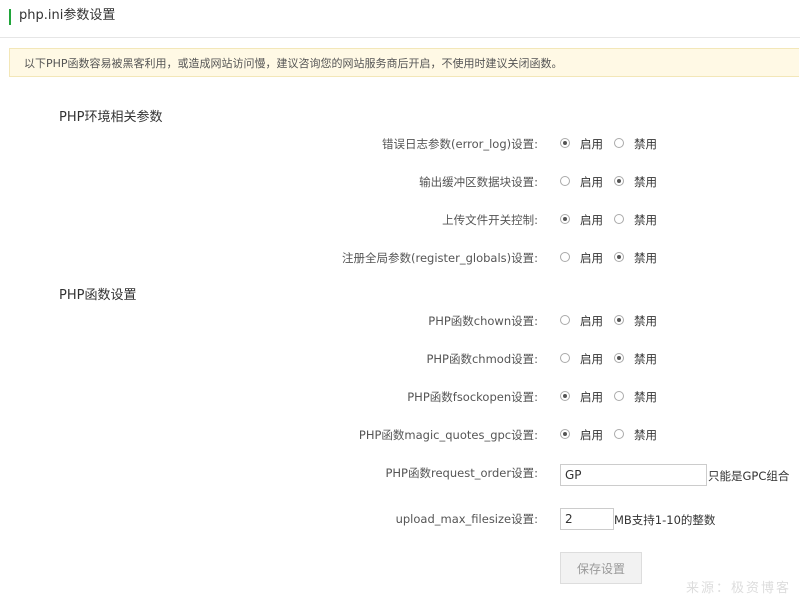 This screenshot has height=596, width=800. I want to click on setting-label: 错误日志参数(error_log)设置:, so click(460, 144).